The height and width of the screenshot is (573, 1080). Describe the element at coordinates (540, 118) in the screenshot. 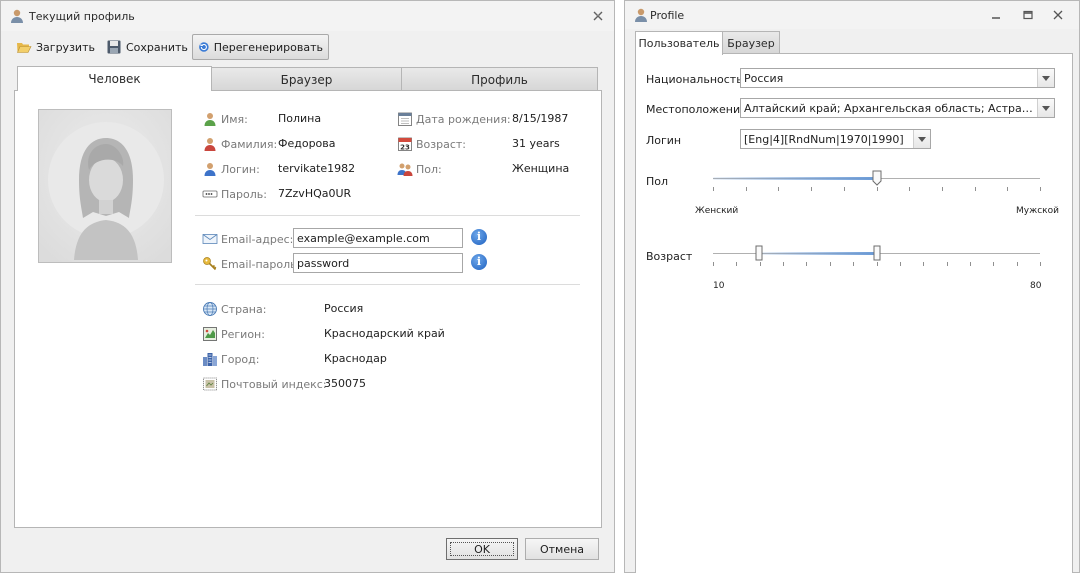

I see `birth-date-value: 8/15/1987` at that location.